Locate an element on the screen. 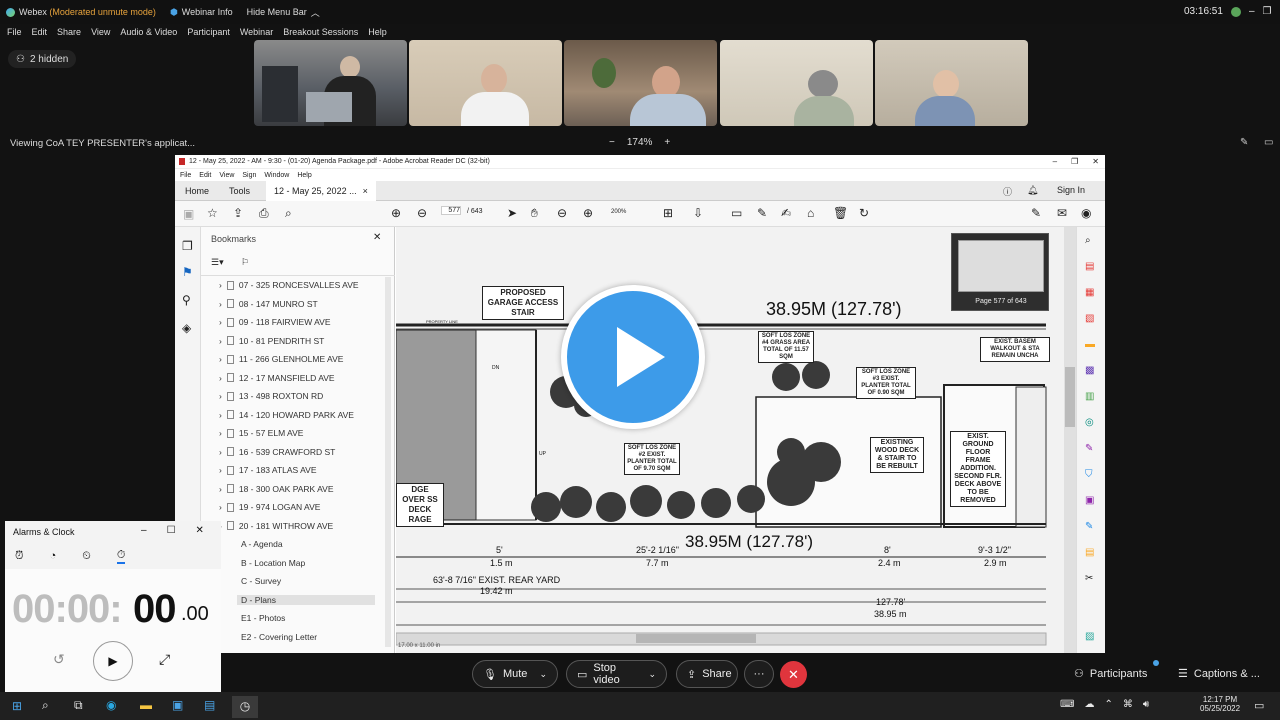 The width and height of the screenshot is (1280, 720). notifications-icon: ▭ is located at coordinates (1259, 705).